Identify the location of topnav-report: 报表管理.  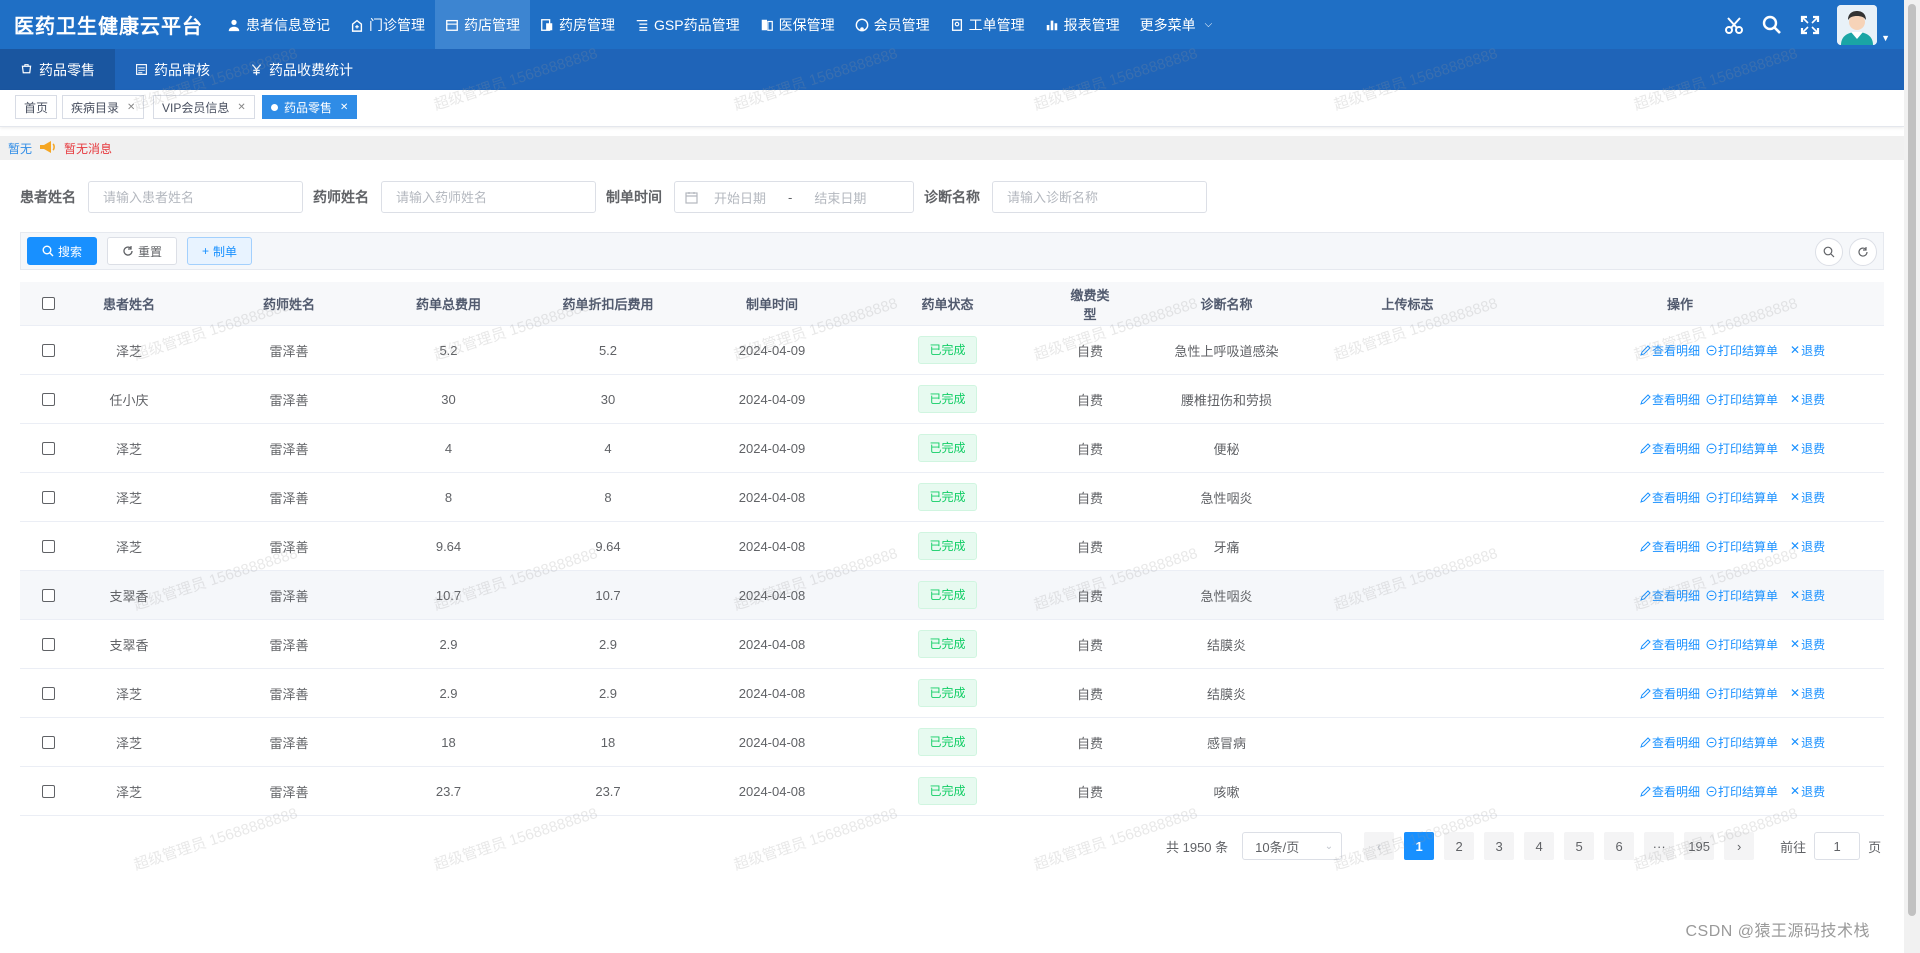
(1082, 24).